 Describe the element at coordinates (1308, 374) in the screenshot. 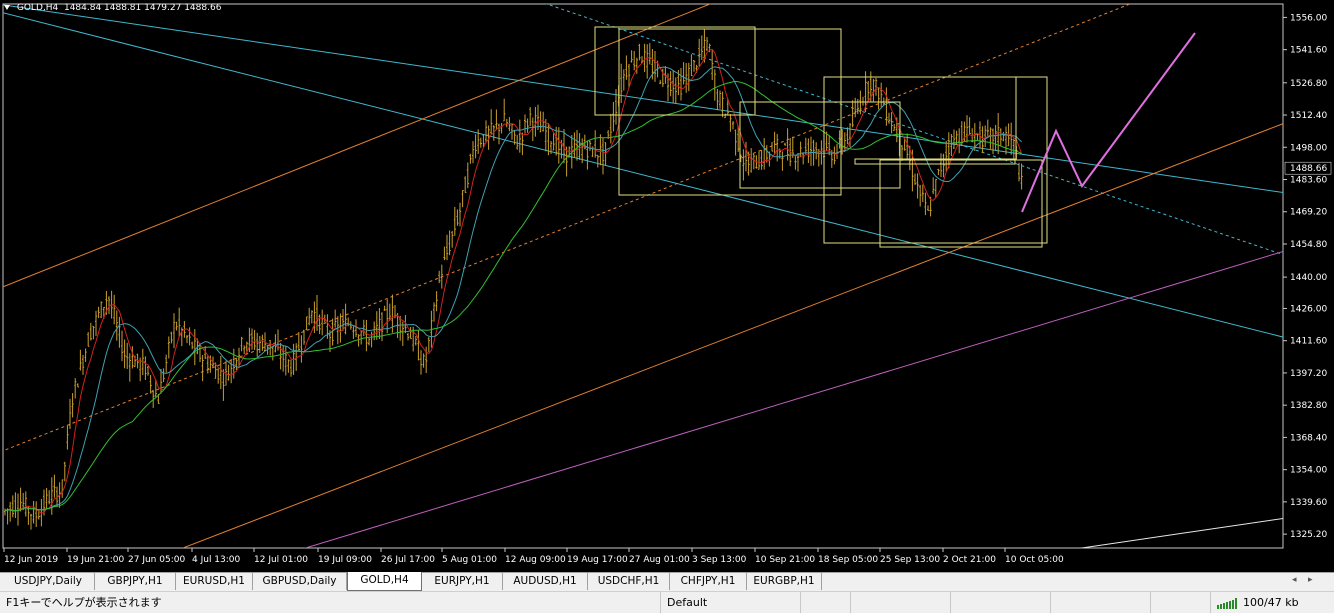

I see `price-label: 1397.20` at that location.